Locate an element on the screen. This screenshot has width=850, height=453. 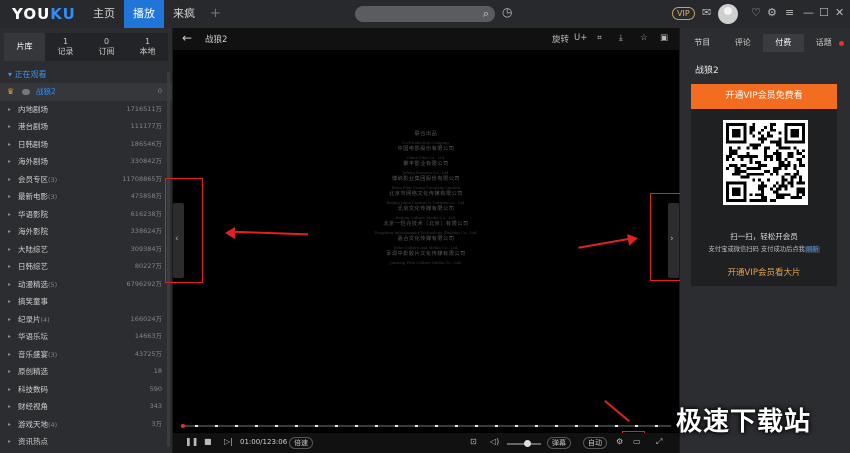
volume-icon: ◁) is located at coordinates (494, 441).